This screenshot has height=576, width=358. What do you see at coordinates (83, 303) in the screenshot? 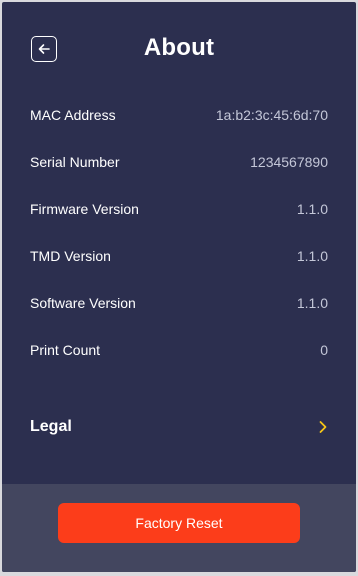
I see `info-label: Software Version` at bounding box center [83, 303].